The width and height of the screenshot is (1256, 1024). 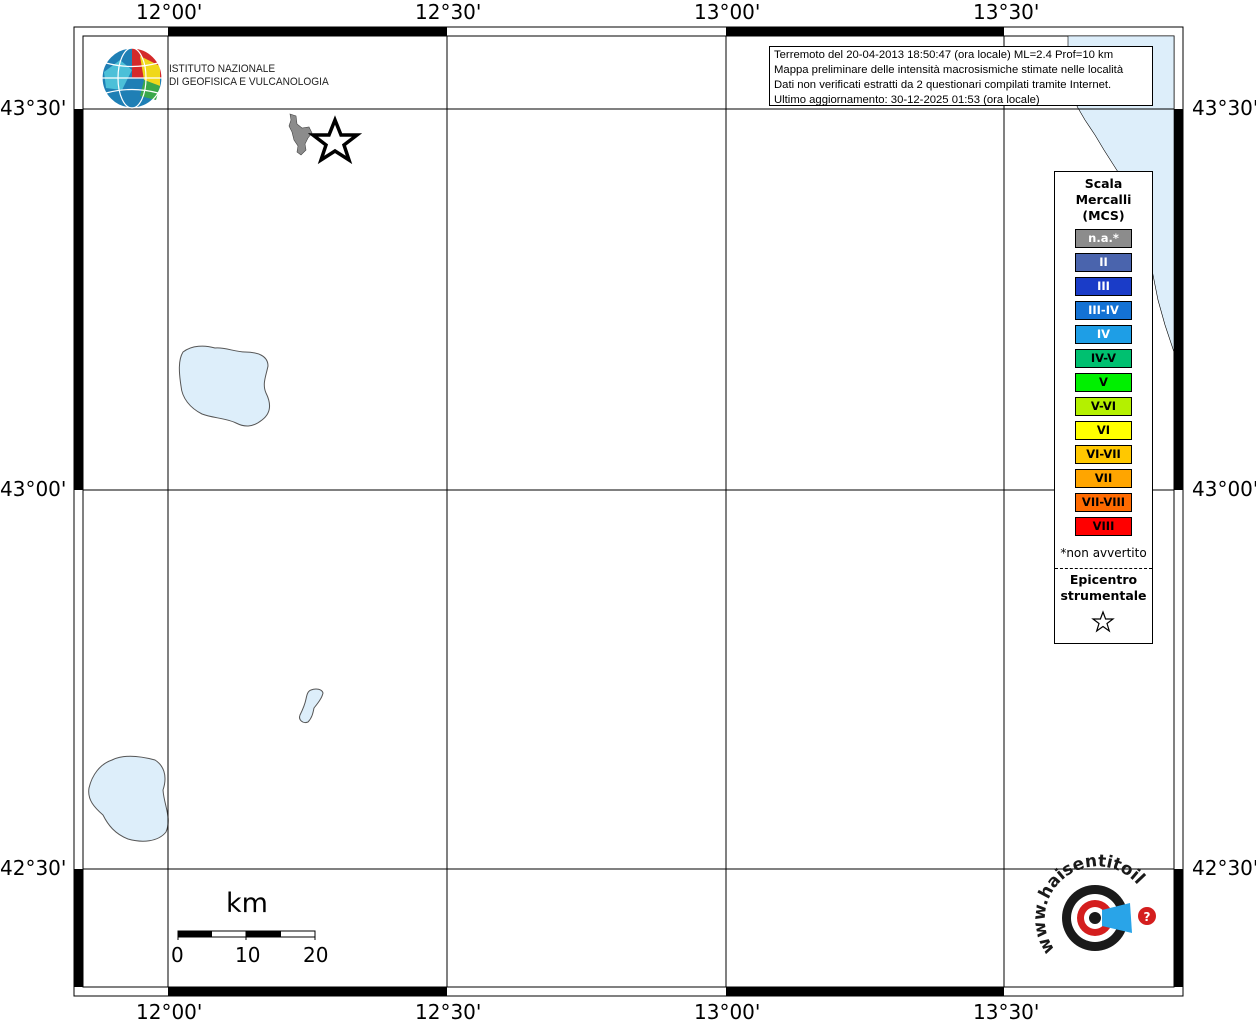 I want to click on legend-swatch-v: V, so click(x=1103, y=382).